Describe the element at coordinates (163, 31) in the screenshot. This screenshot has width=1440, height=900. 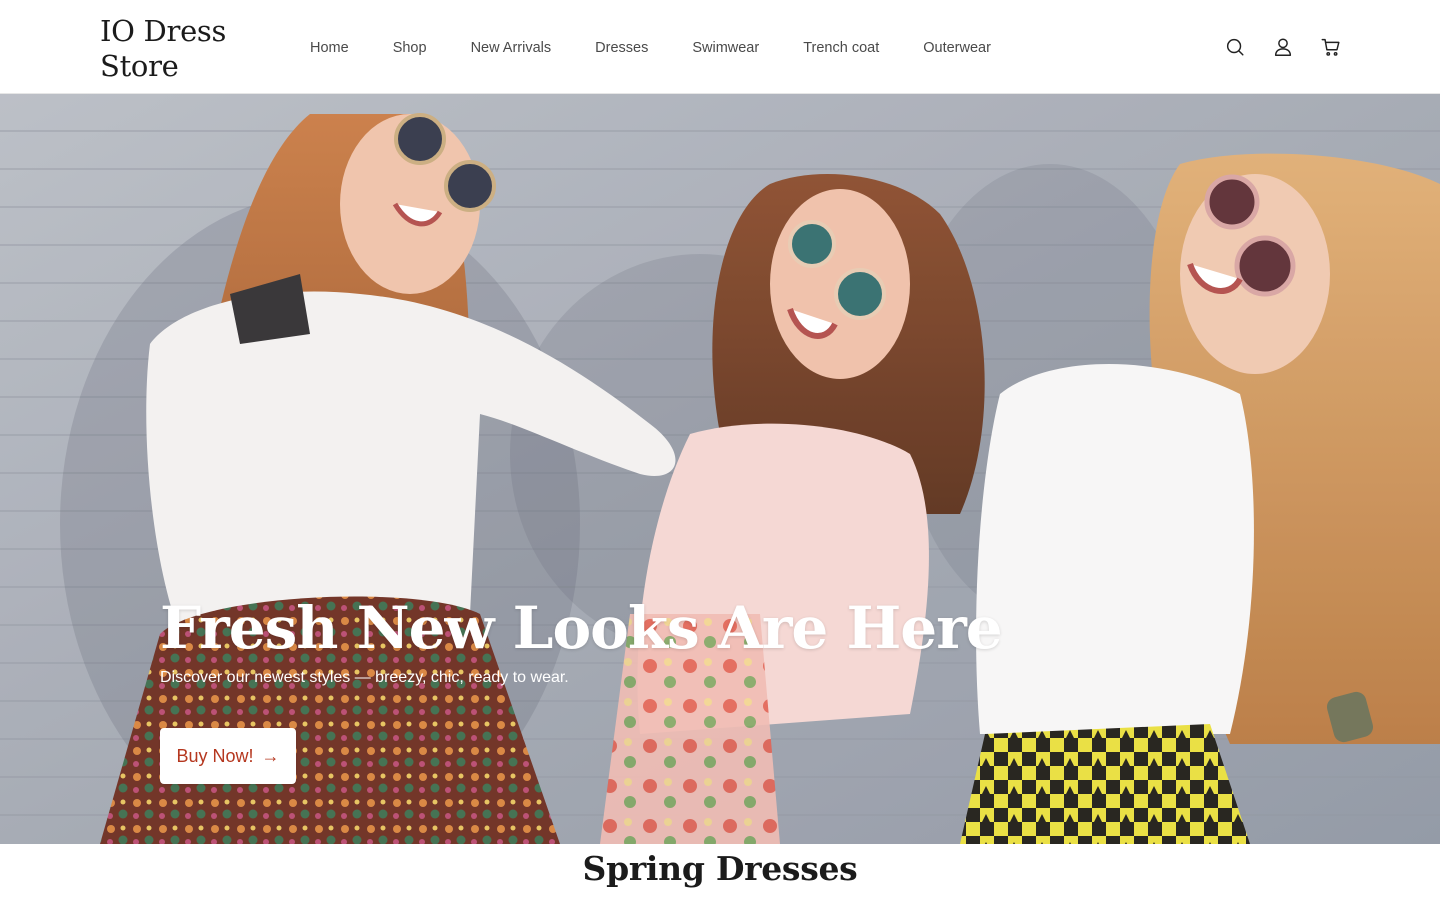
I see `logo-line-1: IO Dress` at that location.